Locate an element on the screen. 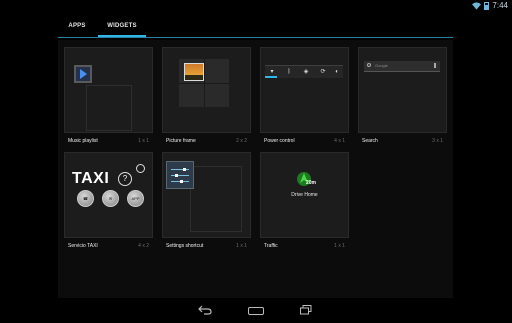  widget-size: 4 x 2 is located at coordinates (143, 246).